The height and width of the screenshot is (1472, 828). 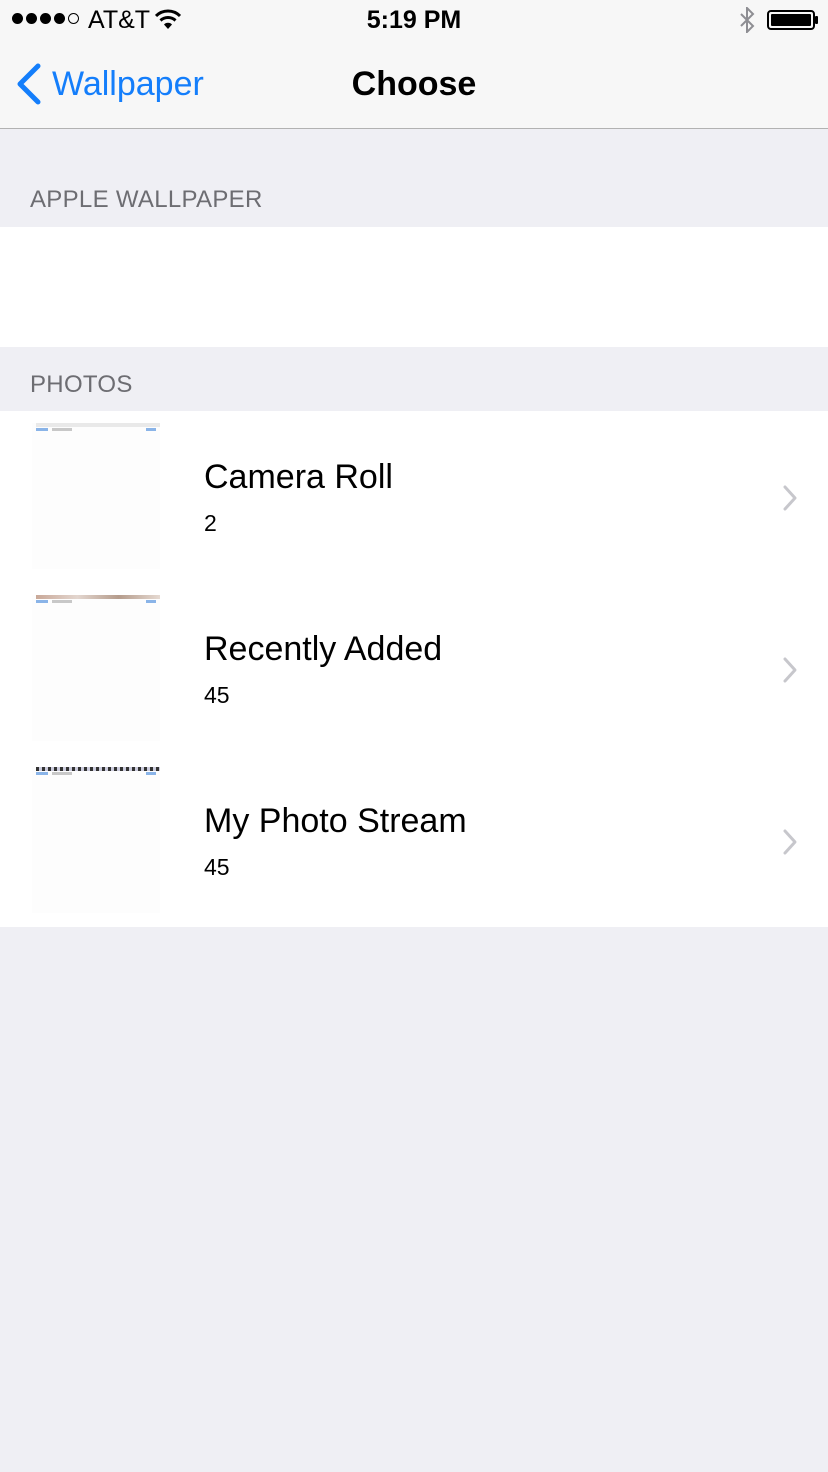 What do you see at coordinates (335, 821) in the screenshot?
I see `album-name: My Photo Stream` at bounding box center [335, 821].